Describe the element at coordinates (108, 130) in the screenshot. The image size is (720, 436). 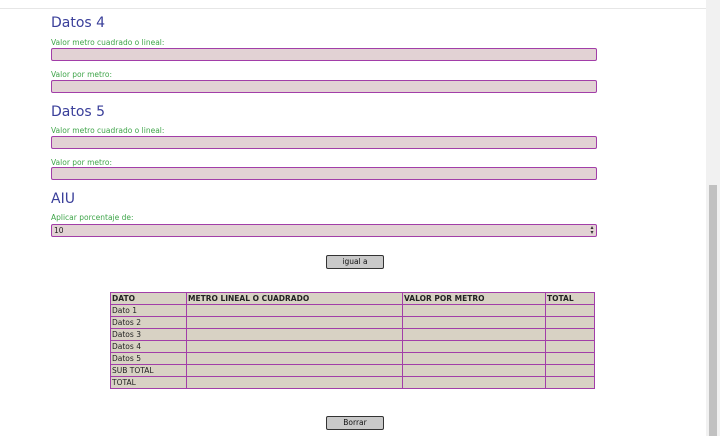
I see `label-valor-metro-5: Valor metro cuadrado o lineal:` at that location.